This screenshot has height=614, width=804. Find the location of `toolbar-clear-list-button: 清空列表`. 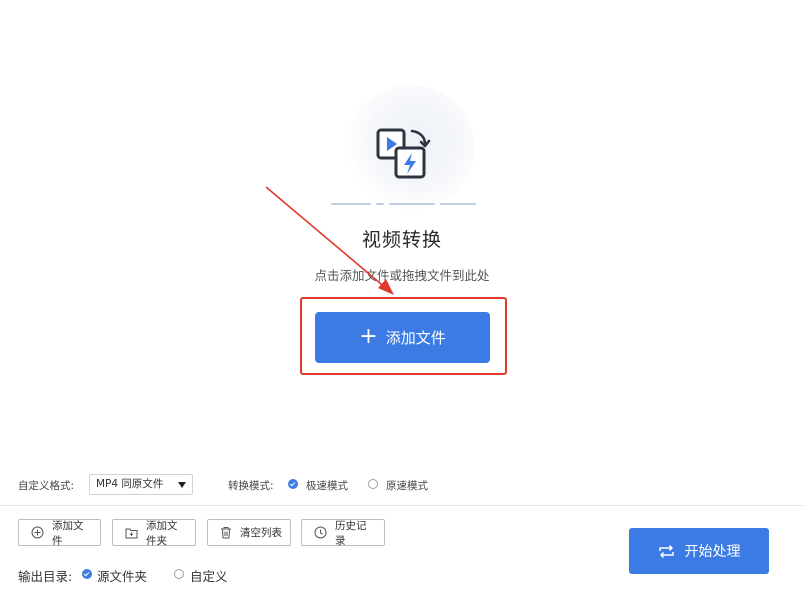

toolbar-clear-list-button: 清空列表 is located at coordinates (249, 532).